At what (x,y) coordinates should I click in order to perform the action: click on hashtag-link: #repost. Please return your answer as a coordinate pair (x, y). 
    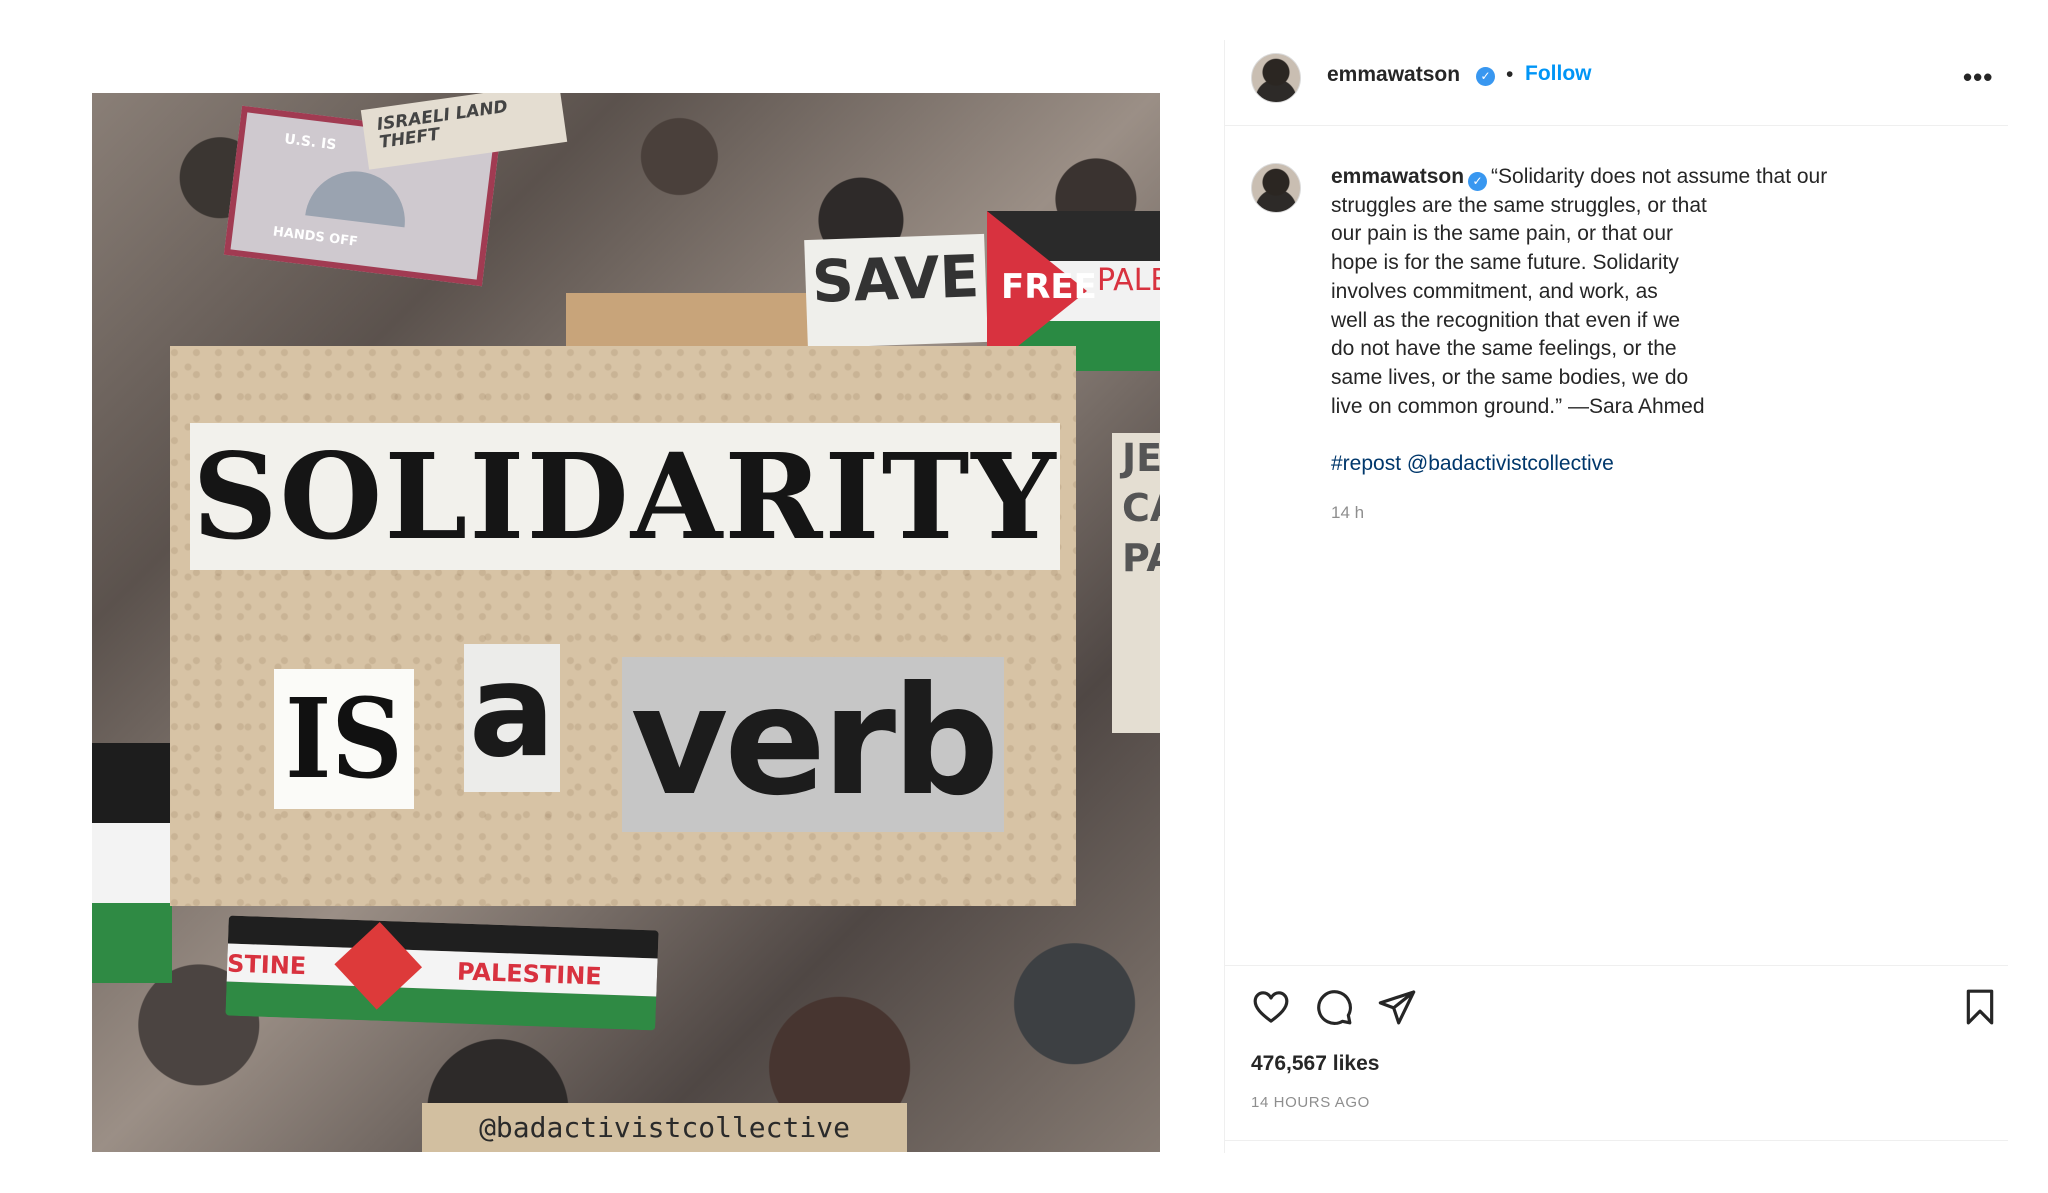
    Looking at the image, I should click on (1366, 463).